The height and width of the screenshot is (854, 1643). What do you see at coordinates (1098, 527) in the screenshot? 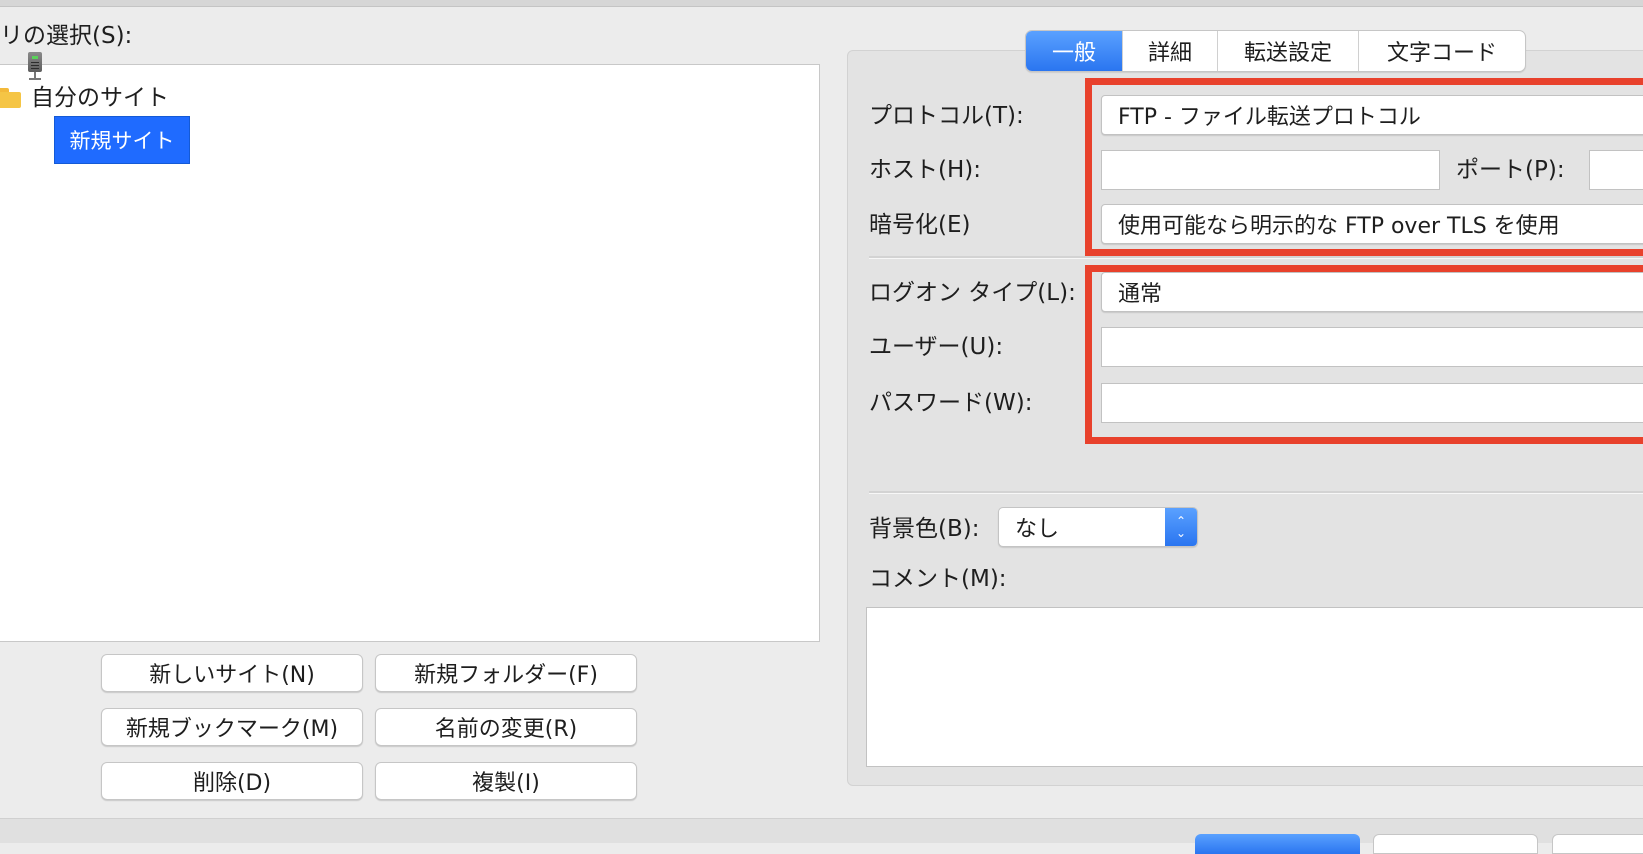
I see `bg-color-select: なし ⌃ ⌄` at bounding box center [1098, 527].